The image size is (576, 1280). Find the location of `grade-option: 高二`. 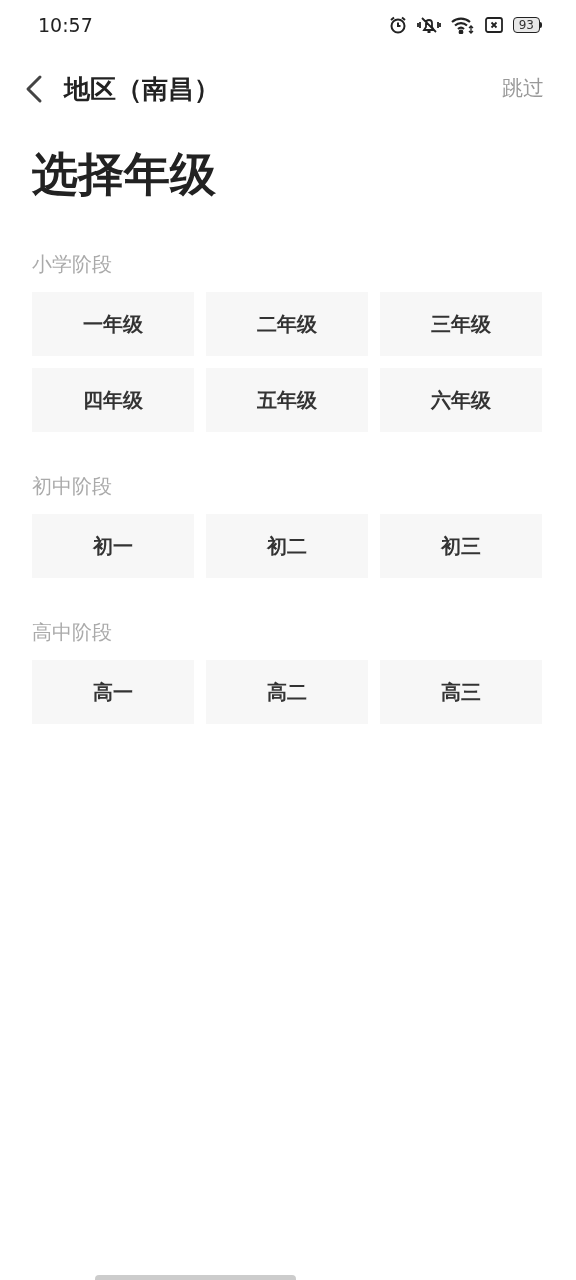

grade-option: 高二 is located at coordinates (287, 692).